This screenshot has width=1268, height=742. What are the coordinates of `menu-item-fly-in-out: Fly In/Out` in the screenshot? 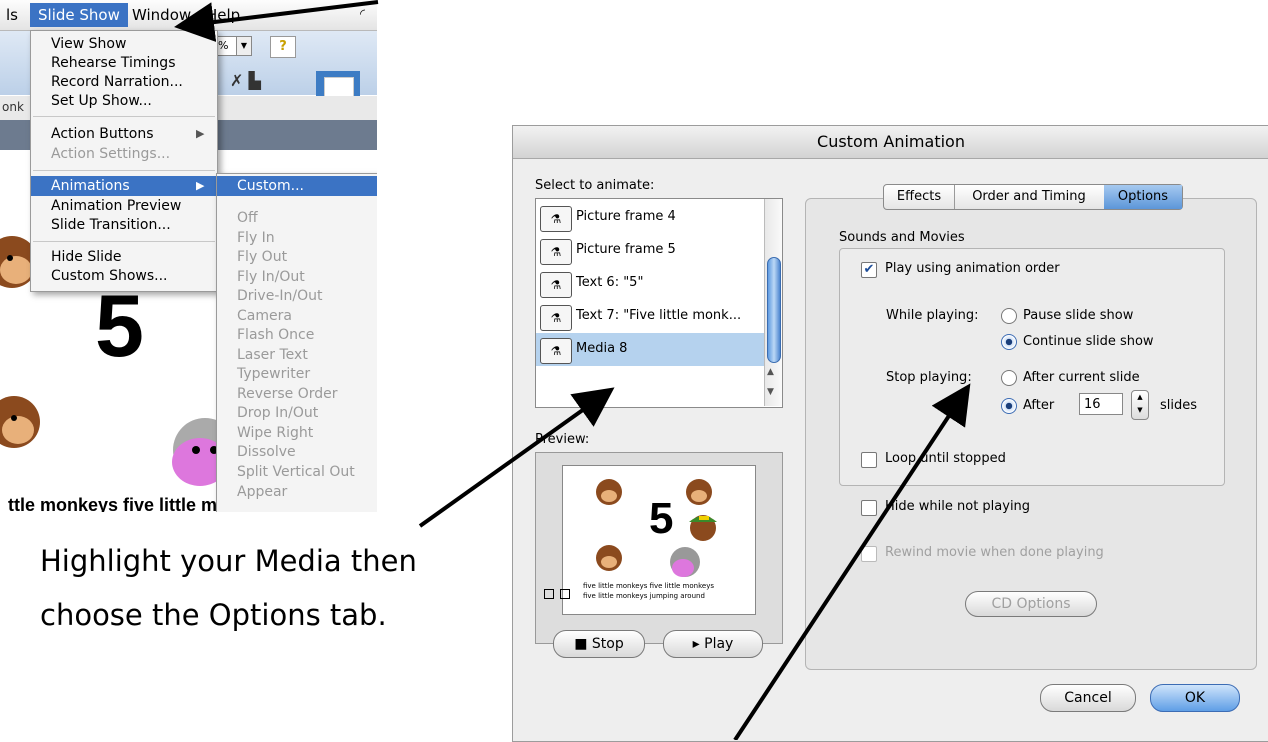 It's located at (271, 277).